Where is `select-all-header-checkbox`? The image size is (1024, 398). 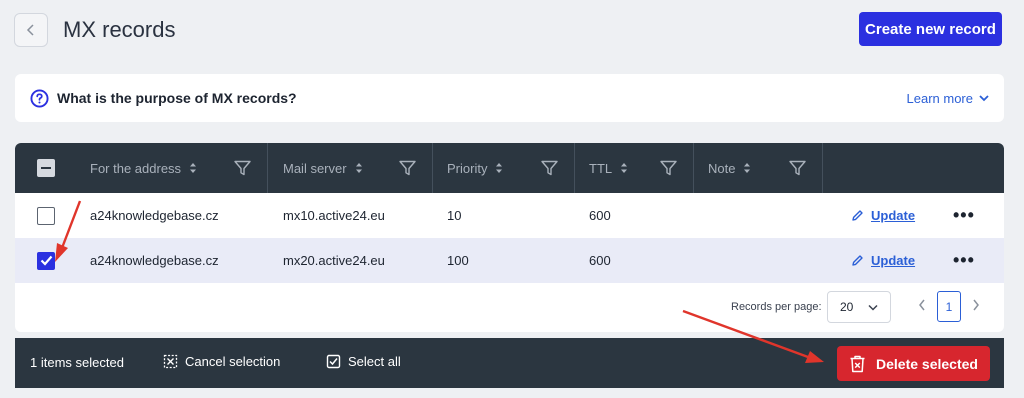
select-all-header-checkbox is located at coordinates (46, 168).